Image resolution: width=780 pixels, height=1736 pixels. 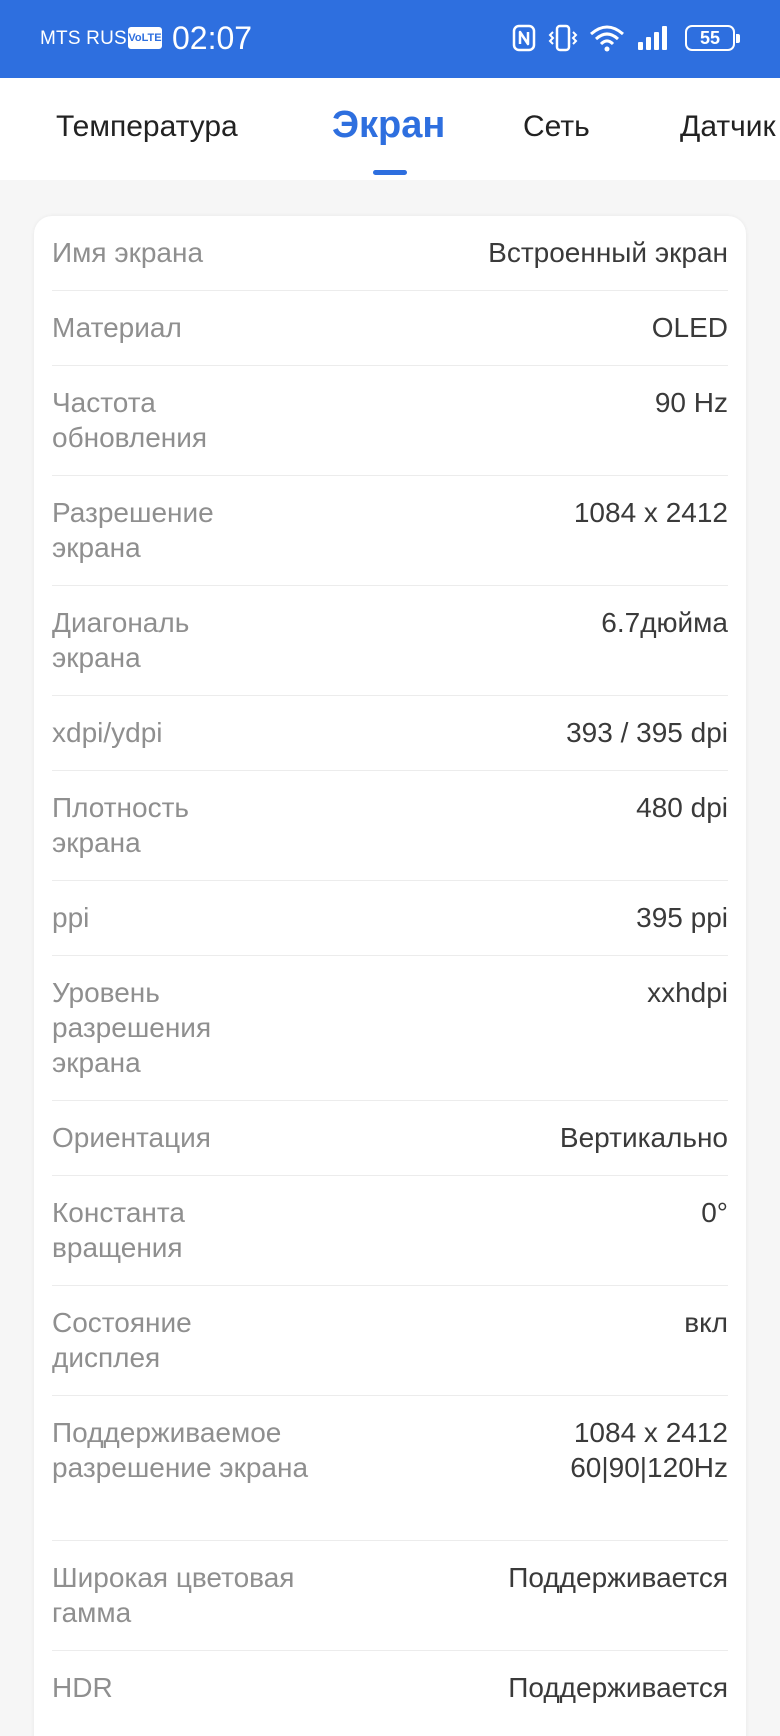 I want to click on tab-sensors: Датчик, so click(x=728, y=127).